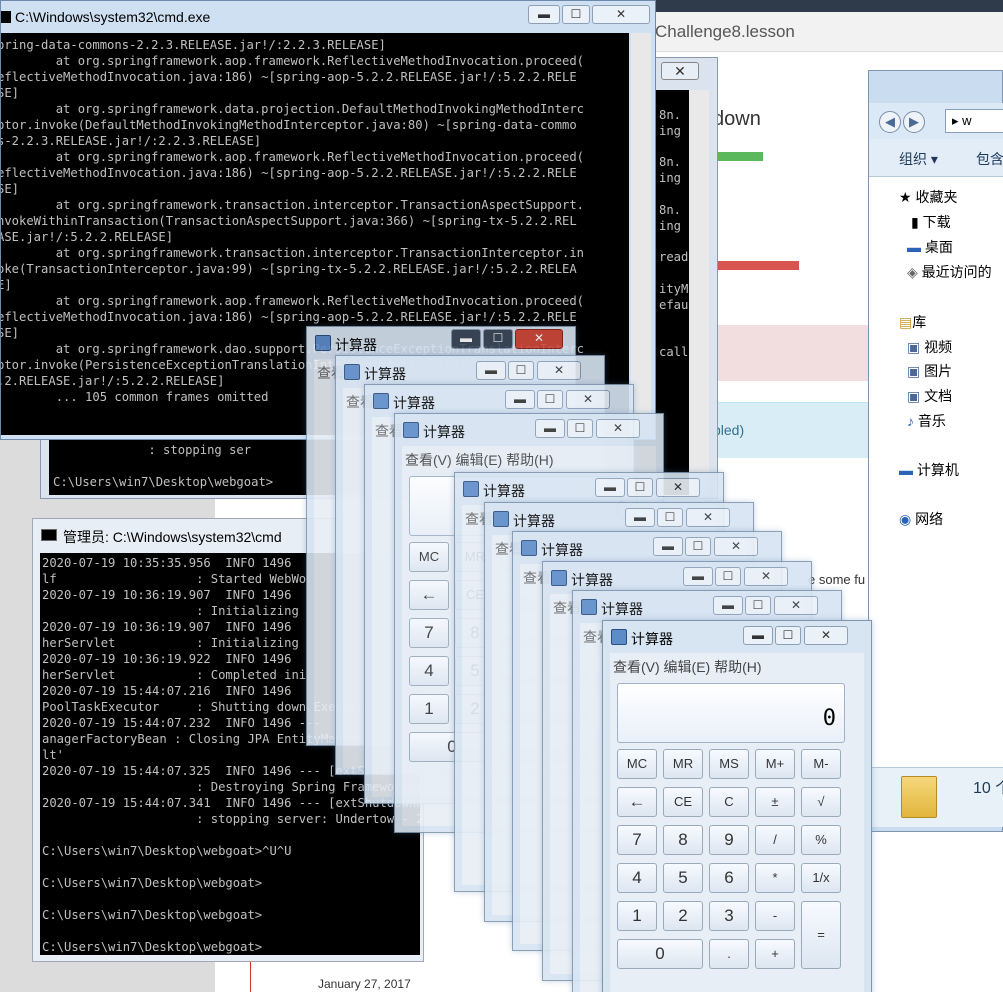  What do you see at coordinates (683, 878) in the screenshot?
I see `key-k5: 5` at bounding box center [683, 878].